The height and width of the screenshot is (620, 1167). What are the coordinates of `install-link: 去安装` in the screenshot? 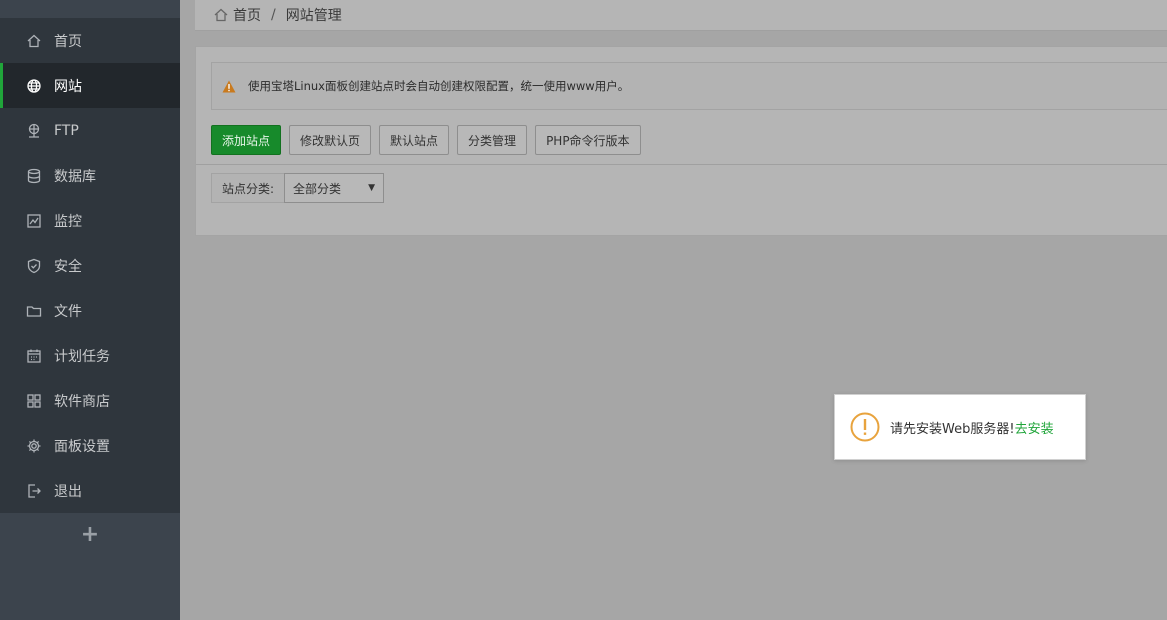 It's located at (1034, 427).